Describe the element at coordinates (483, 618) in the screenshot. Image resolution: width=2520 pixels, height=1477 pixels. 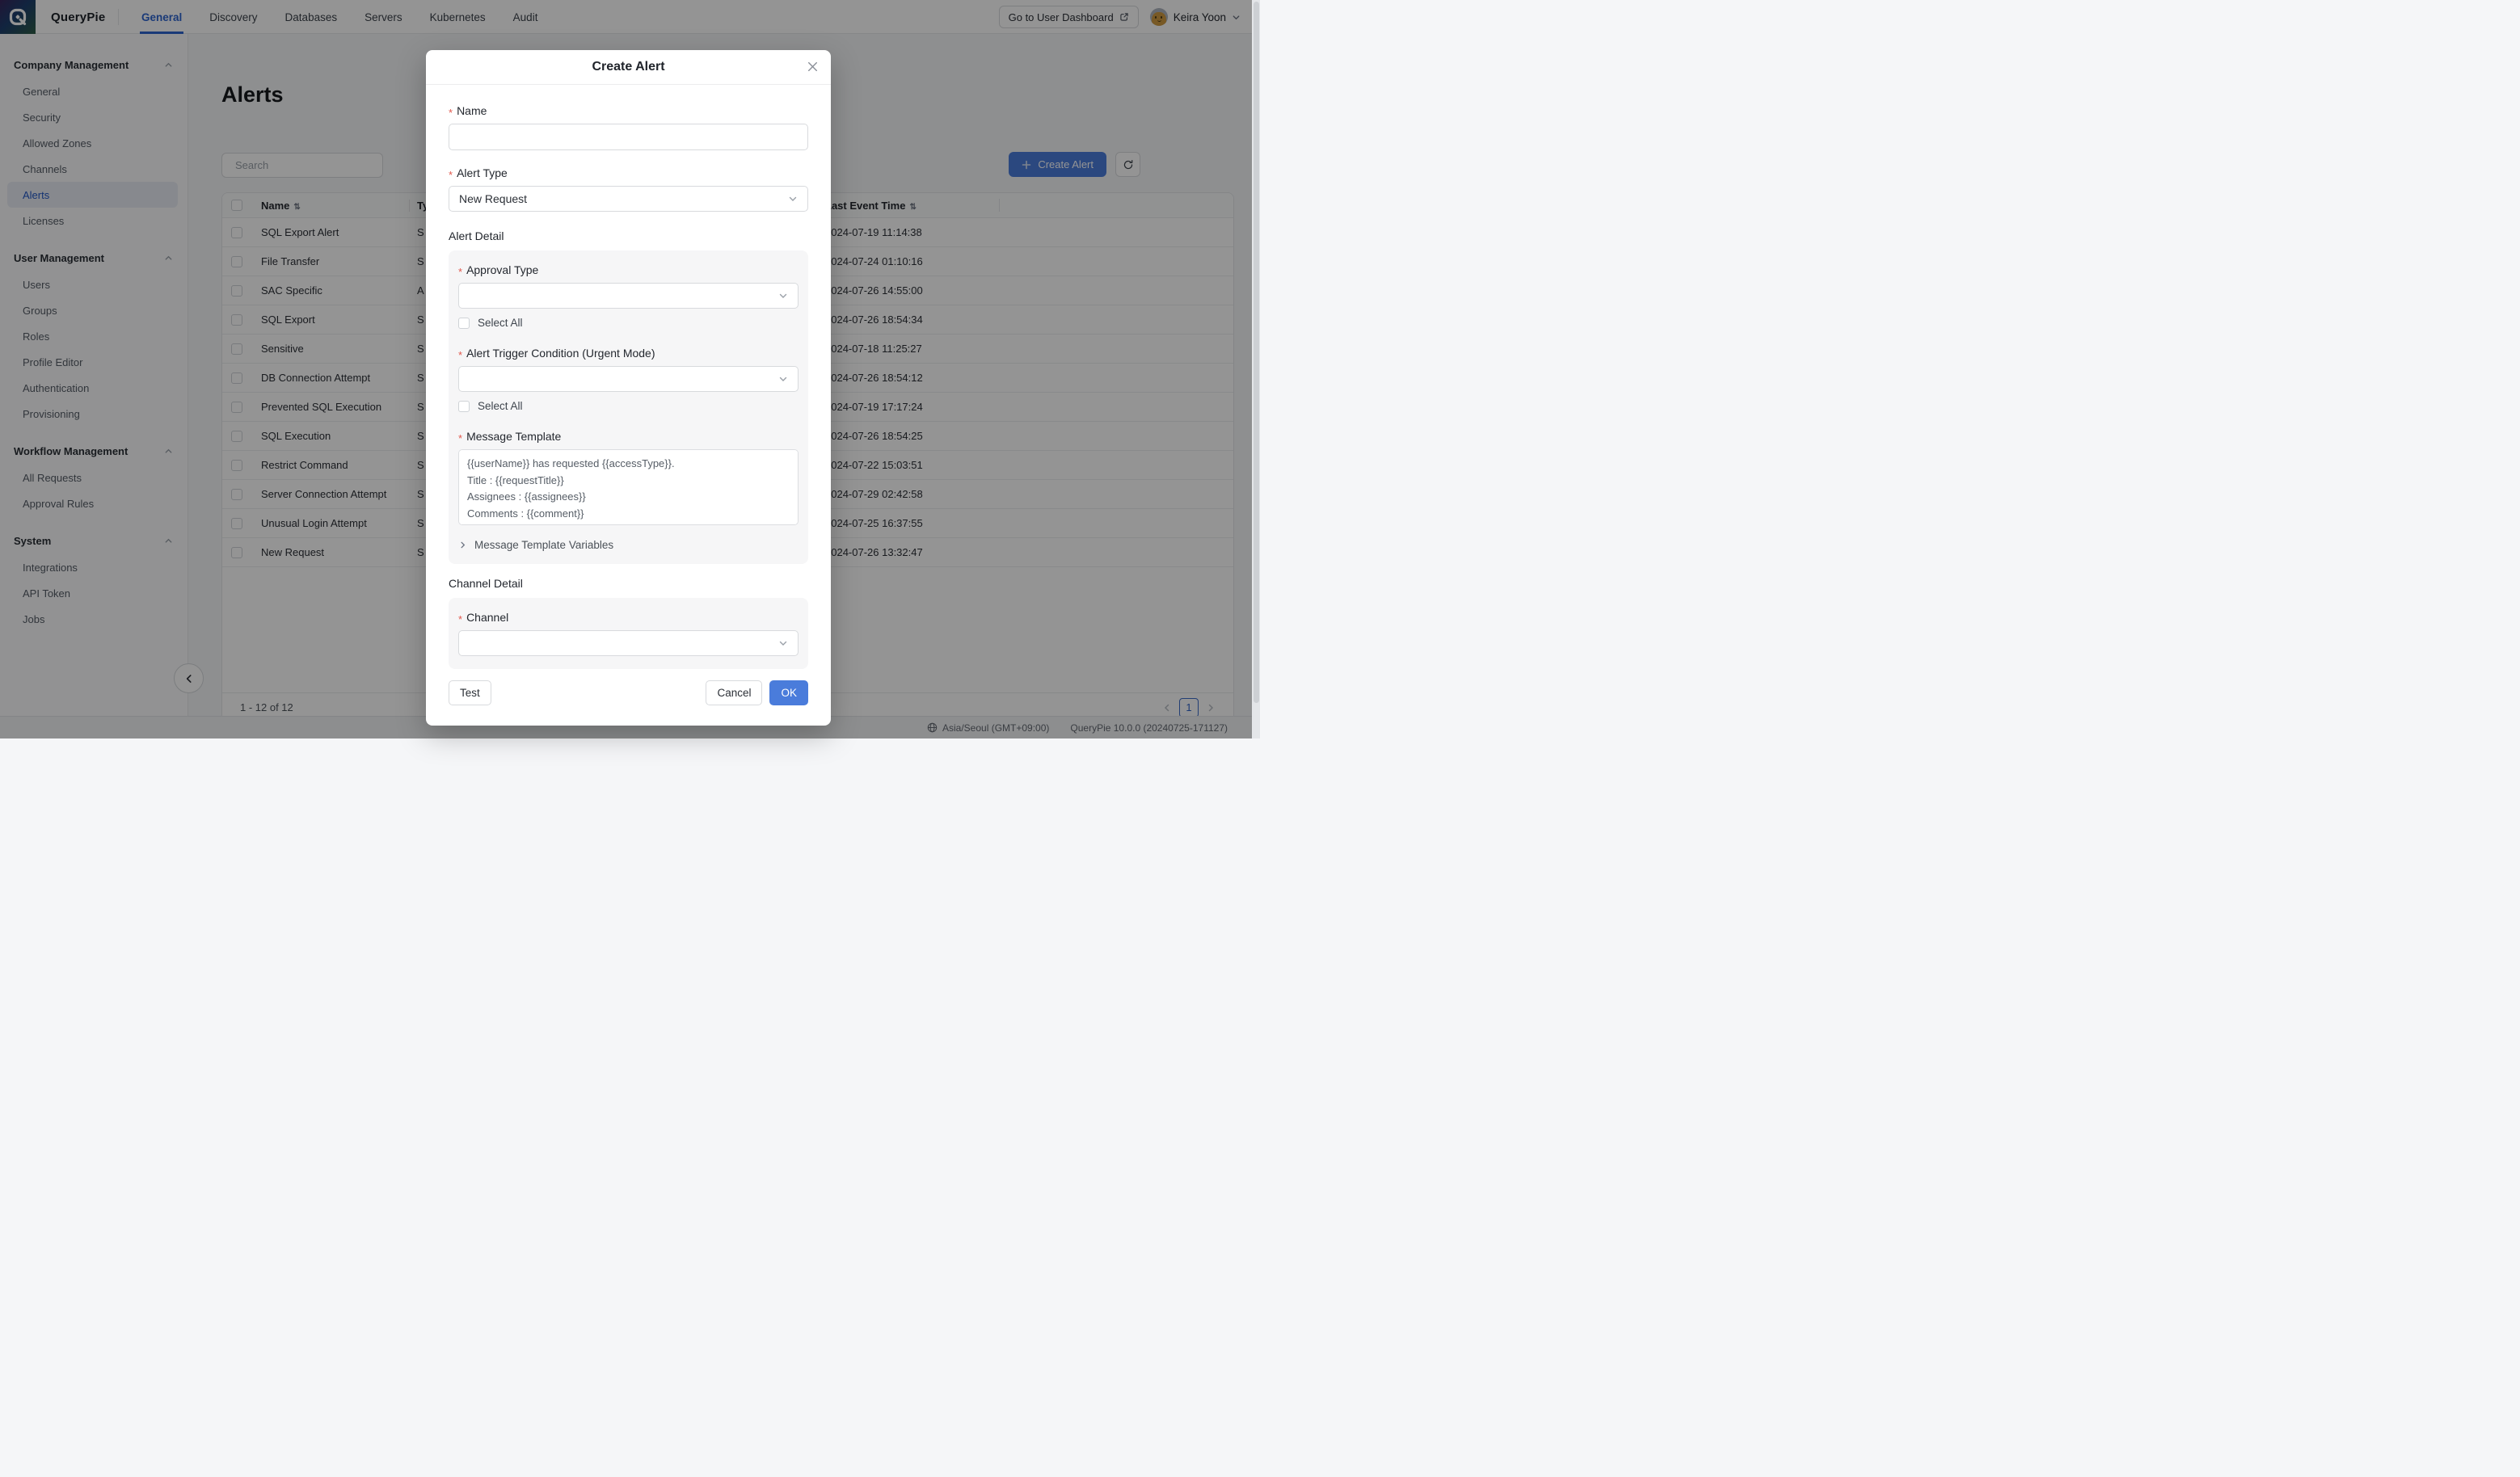
I see `channel-field-label: * Channel` at that location.